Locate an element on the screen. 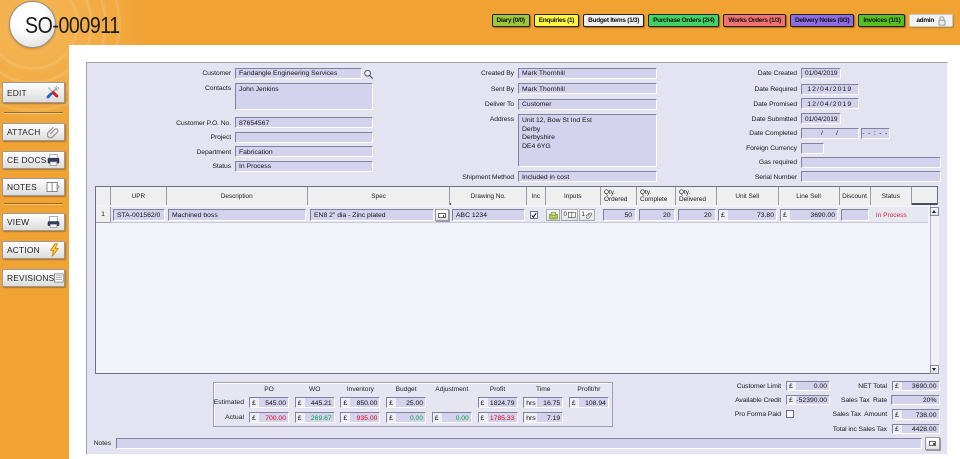 Image resolution: width=960 pixels, height=459 pixels. total-inc-tax-field: £4428.00 is located at coordinates (916, 428).